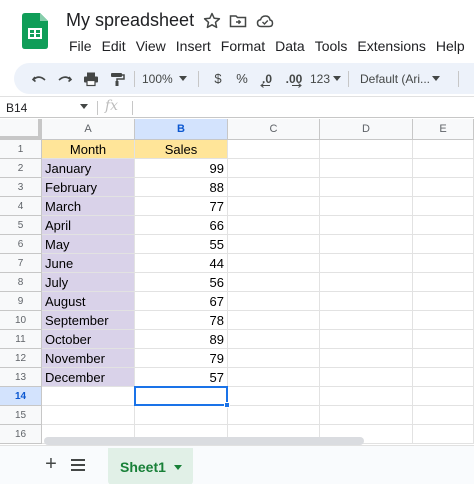 The image size is (474, 484). Describe the element at coordinates (21, 434) in the screenshot. I see `row-header: 16` at that location.